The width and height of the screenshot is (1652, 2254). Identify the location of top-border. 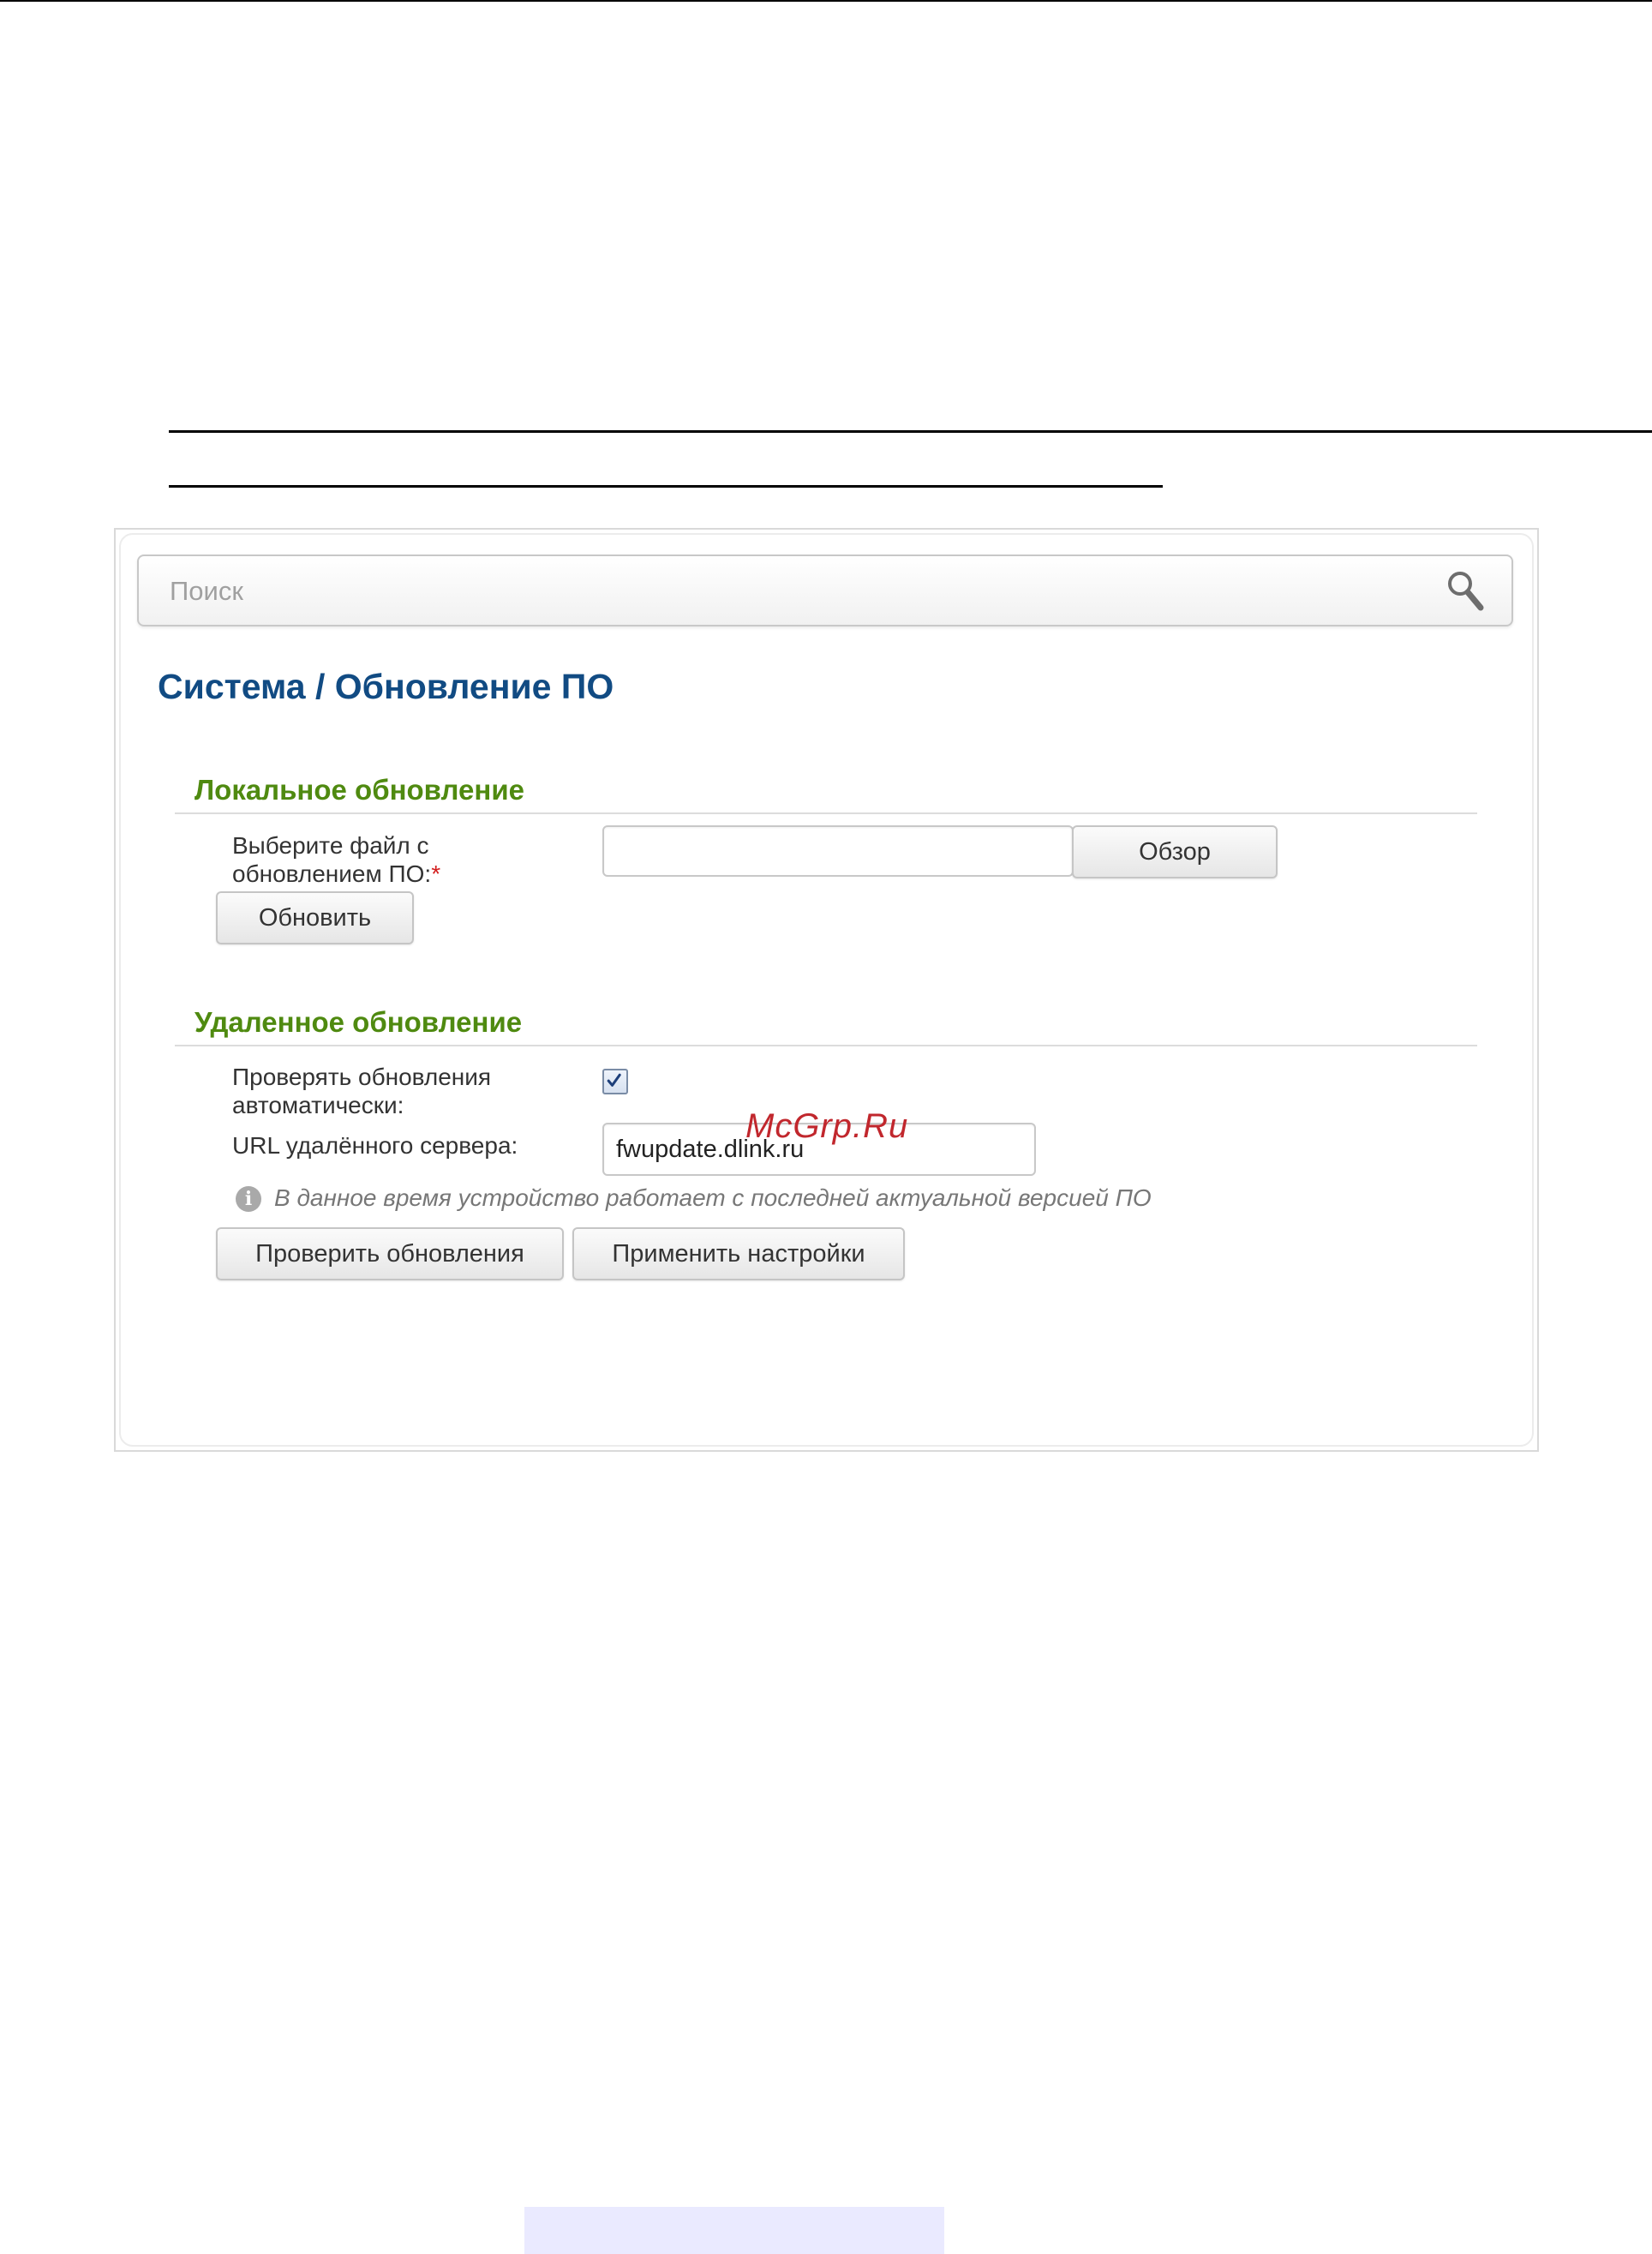
(826, 1).